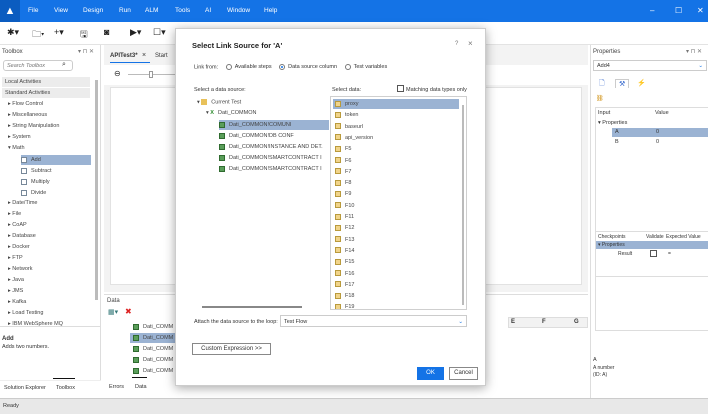 The image size is (708, 414). I want to click on data-sheet-item: Dati_COMMON!COMUNI, so click(274, 125).